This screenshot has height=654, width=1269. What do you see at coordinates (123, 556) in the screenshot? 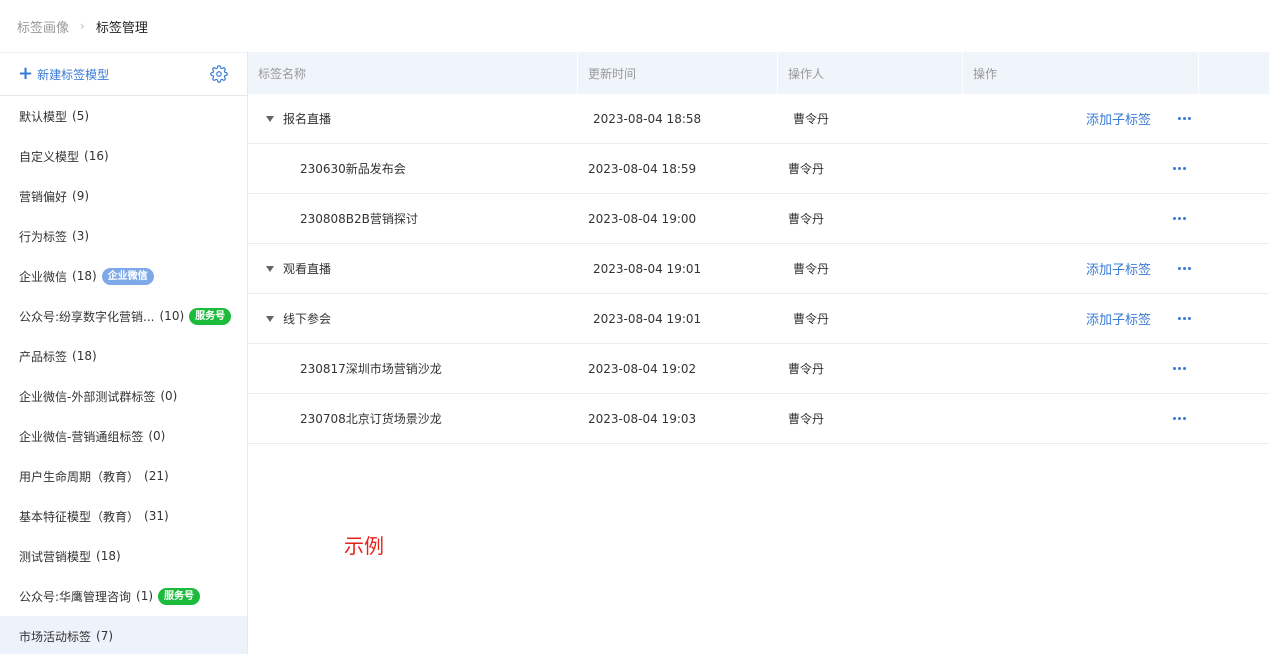
I see `model-item: 测试营销模型 (18)` at bounding box center [123, 556].